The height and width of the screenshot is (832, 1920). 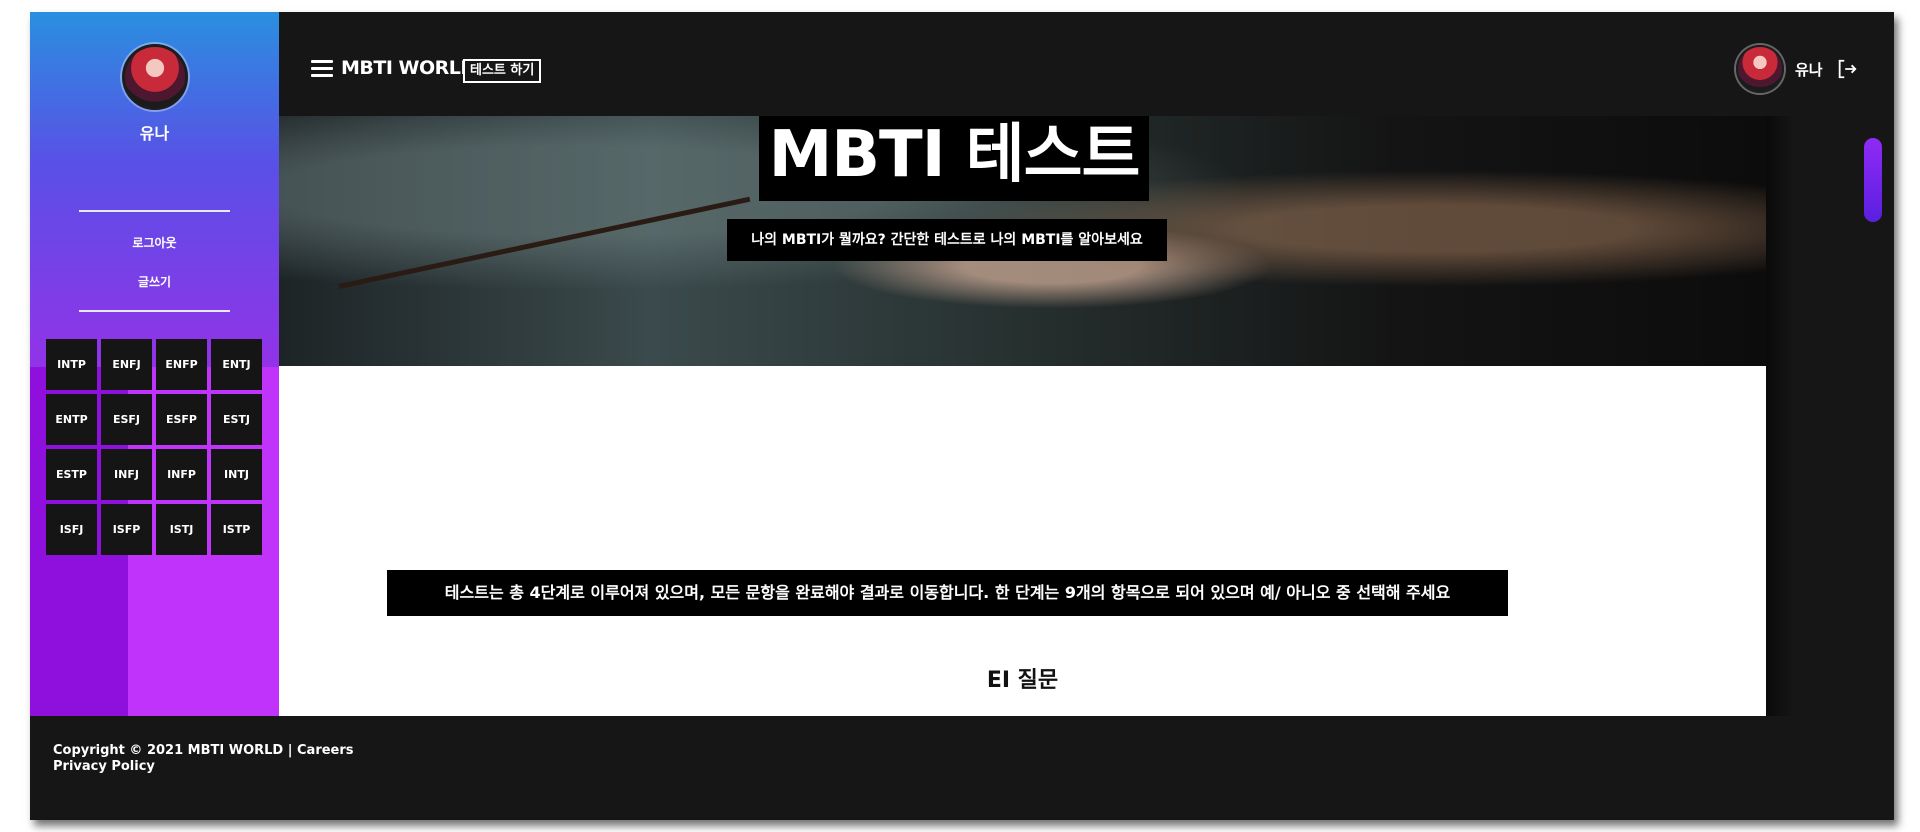 What do you see at coordinates (1760, 69) in the screenshot?
I see `header-avatar` at bounding box center [1760, 69].